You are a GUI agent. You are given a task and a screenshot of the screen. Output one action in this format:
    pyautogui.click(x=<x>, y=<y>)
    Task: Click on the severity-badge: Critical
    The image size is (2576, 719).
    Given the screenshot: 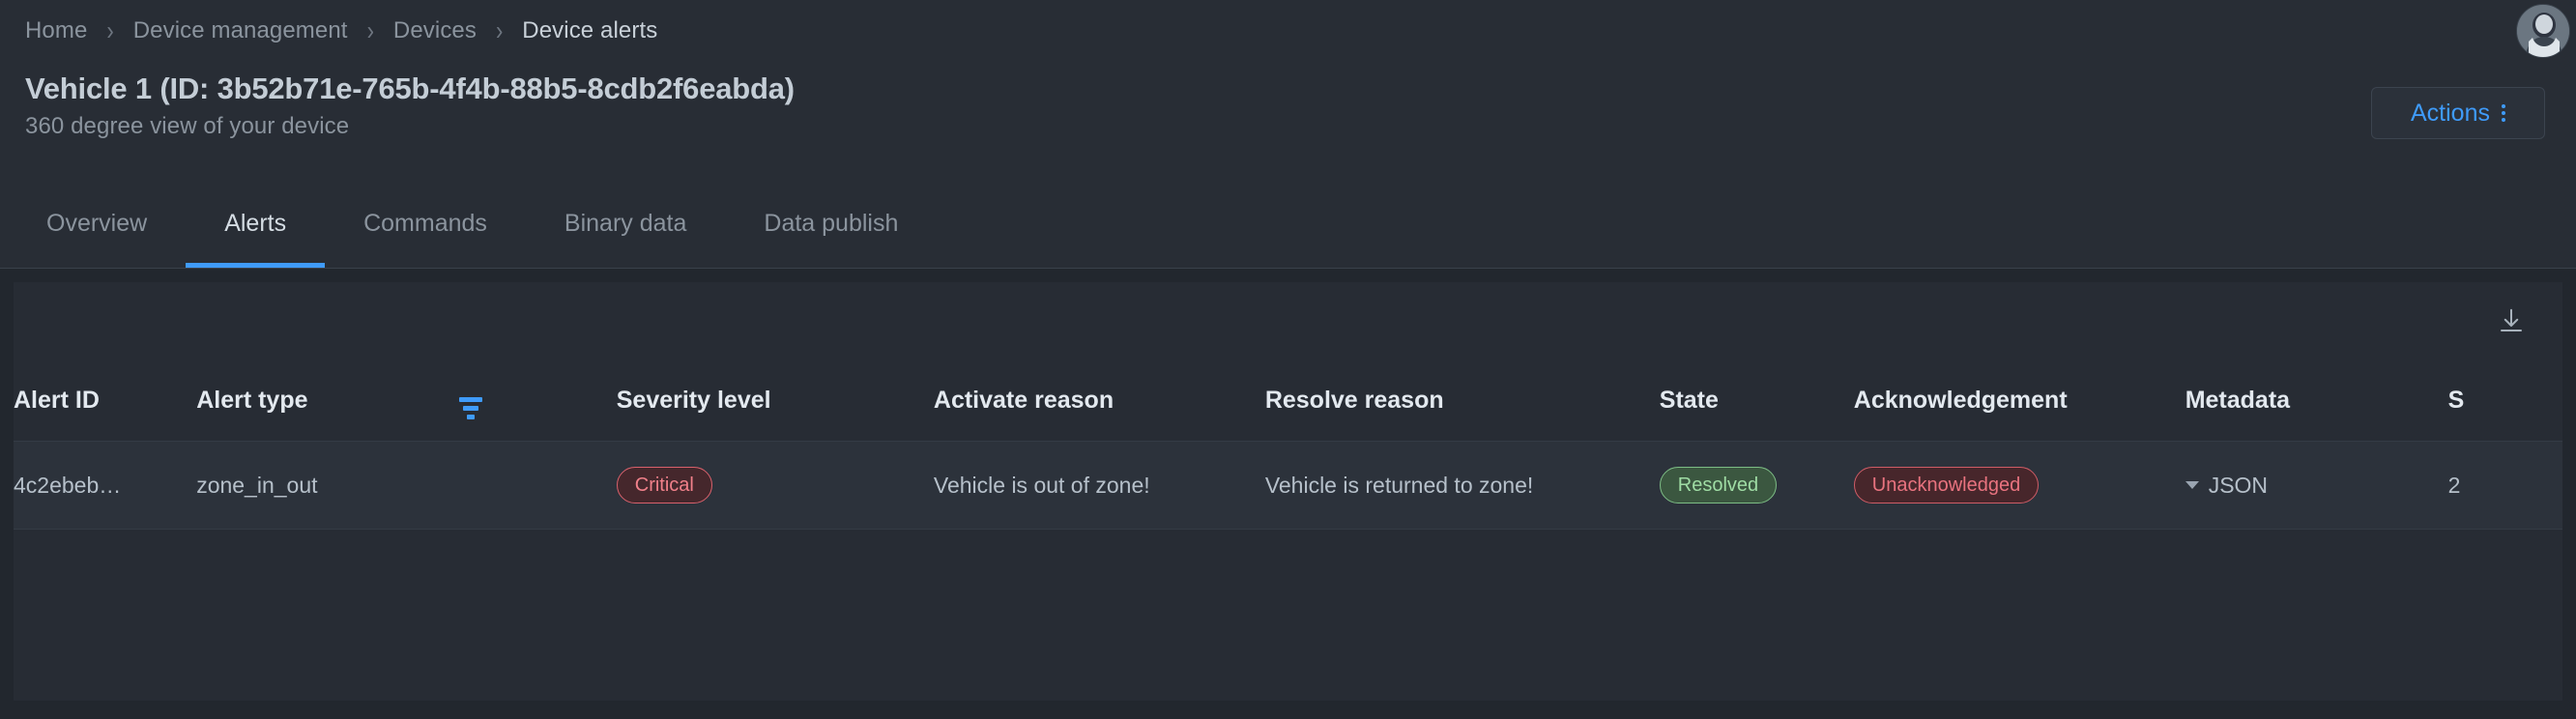 What is the action you would take?
    pyautogui.click(x=664, y=485)
    